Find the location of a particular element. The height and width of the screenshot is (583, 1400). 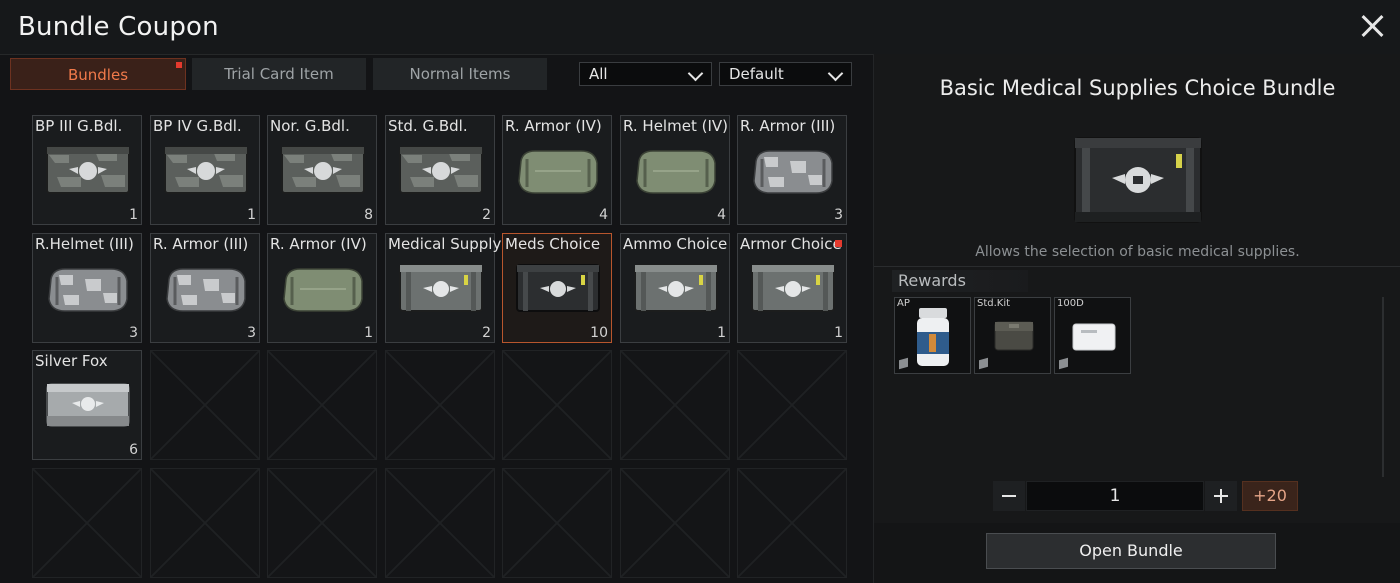

tab-bundles-label: Bundles is located at coordinates (98, 75).